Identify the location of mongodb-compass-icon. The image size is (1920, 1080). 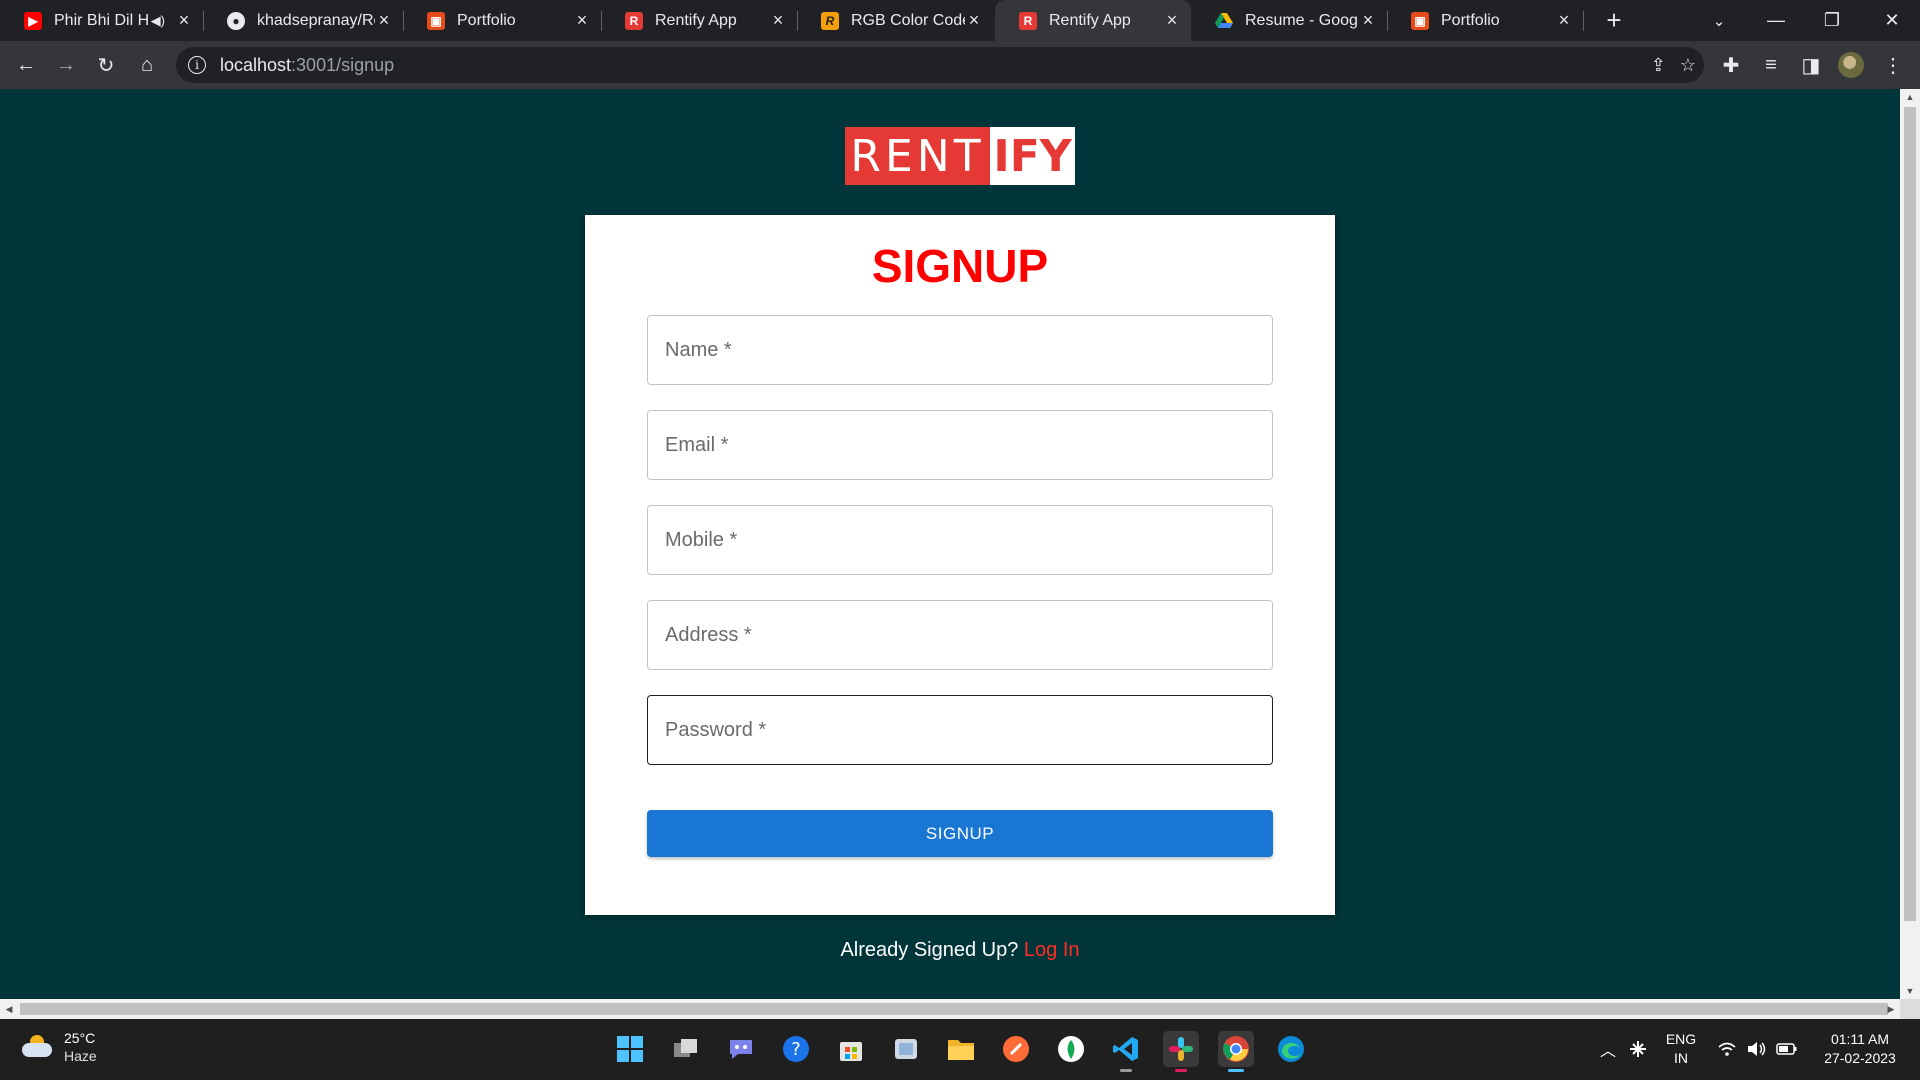
(1071, 1049).